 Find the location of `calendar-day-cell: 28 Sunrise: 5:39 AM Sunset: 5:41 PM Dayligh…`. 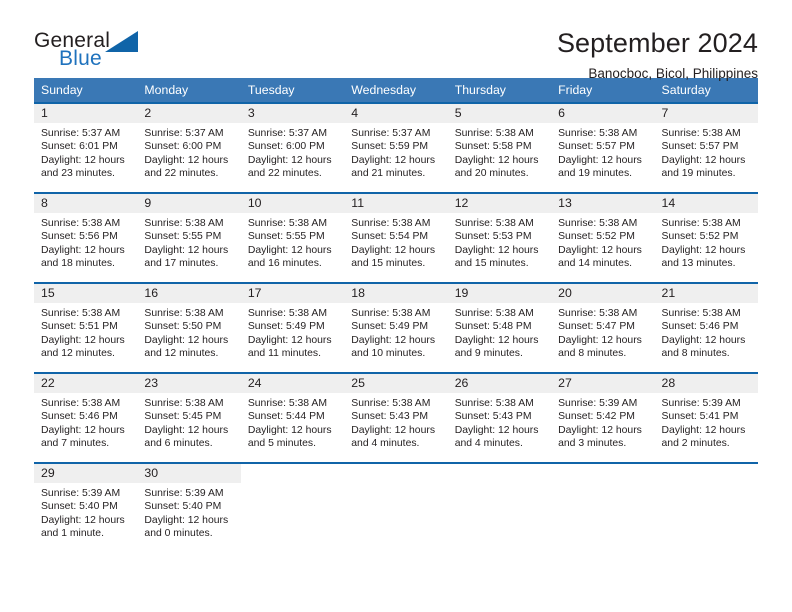

calendar-day-cell: 28 Sunrise: 5:39 AM Sunset: 5:41 PM Dayligh… is located at coordinates (706, 417).